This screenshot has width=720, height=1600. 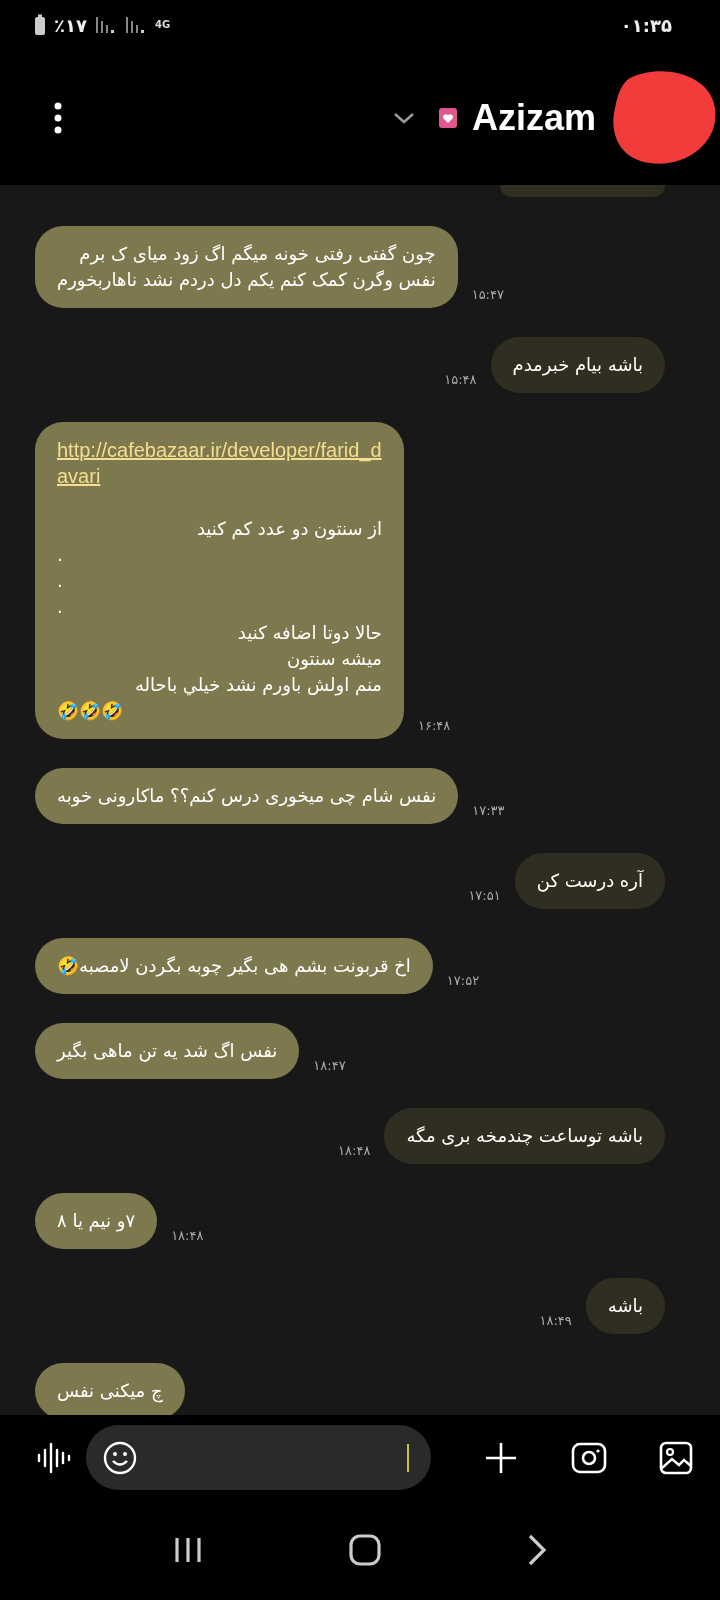 What do you see at coordinates (40, 25) in the screenshot?
I see `battery-icon` at bounding box center [40, 25].